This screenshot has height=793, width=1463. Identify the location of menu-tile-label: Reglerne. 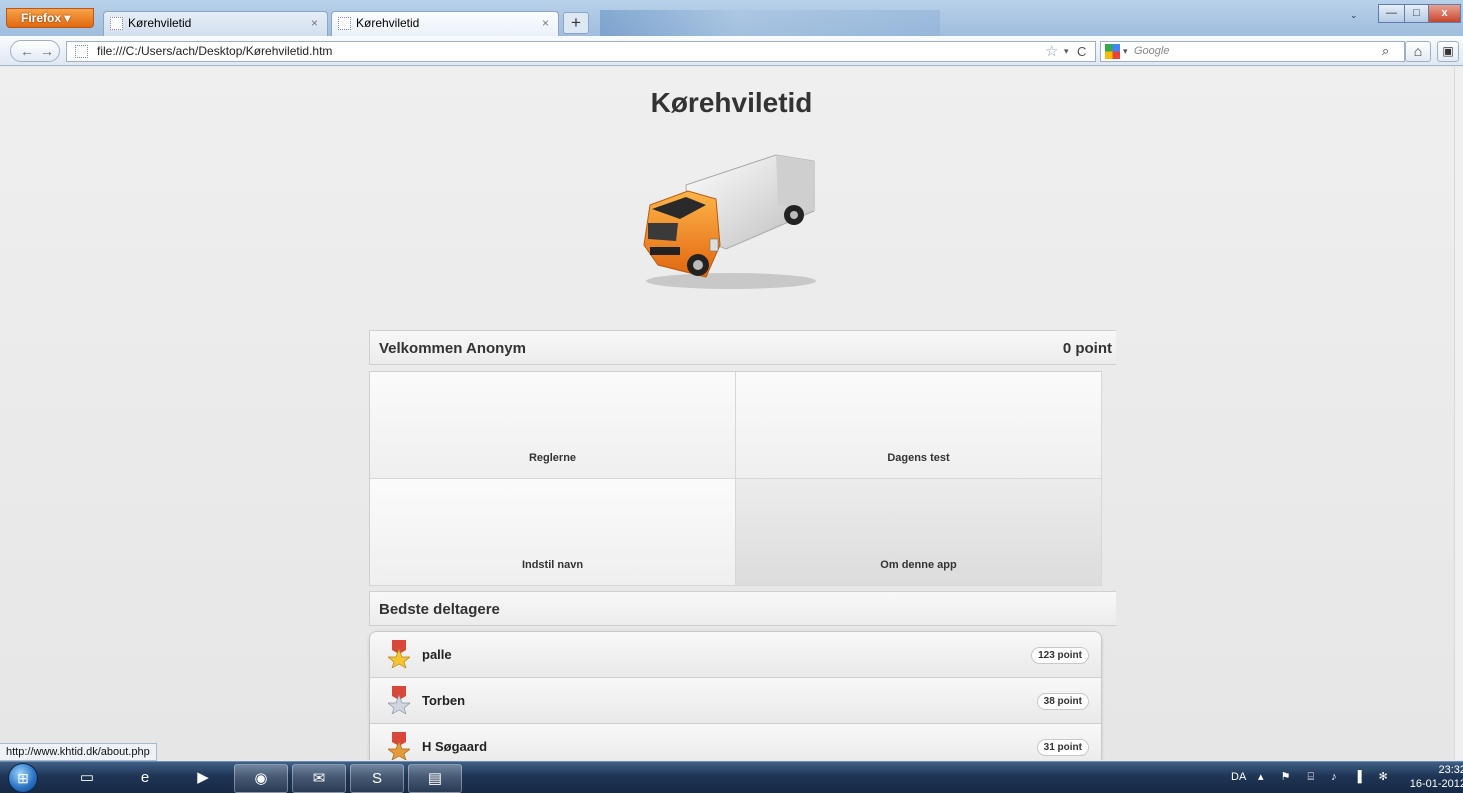
(552, 458).